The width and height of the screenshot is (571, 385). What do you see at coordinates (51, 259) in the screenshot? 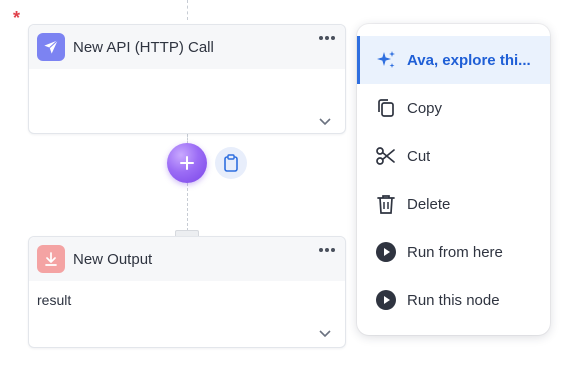
I see `download-icon` at bounding box center [51, 259].